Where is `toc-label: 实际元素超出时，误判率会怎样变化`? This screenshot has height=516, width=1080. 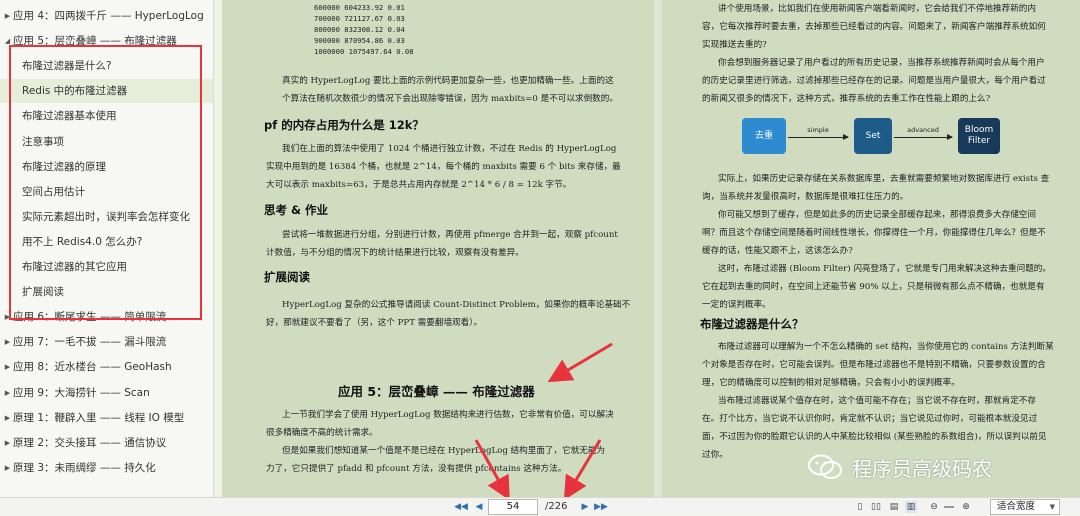 toc-label: 实际元素超出时，误判率会怎样变化 is located at coordinates (106, 216).